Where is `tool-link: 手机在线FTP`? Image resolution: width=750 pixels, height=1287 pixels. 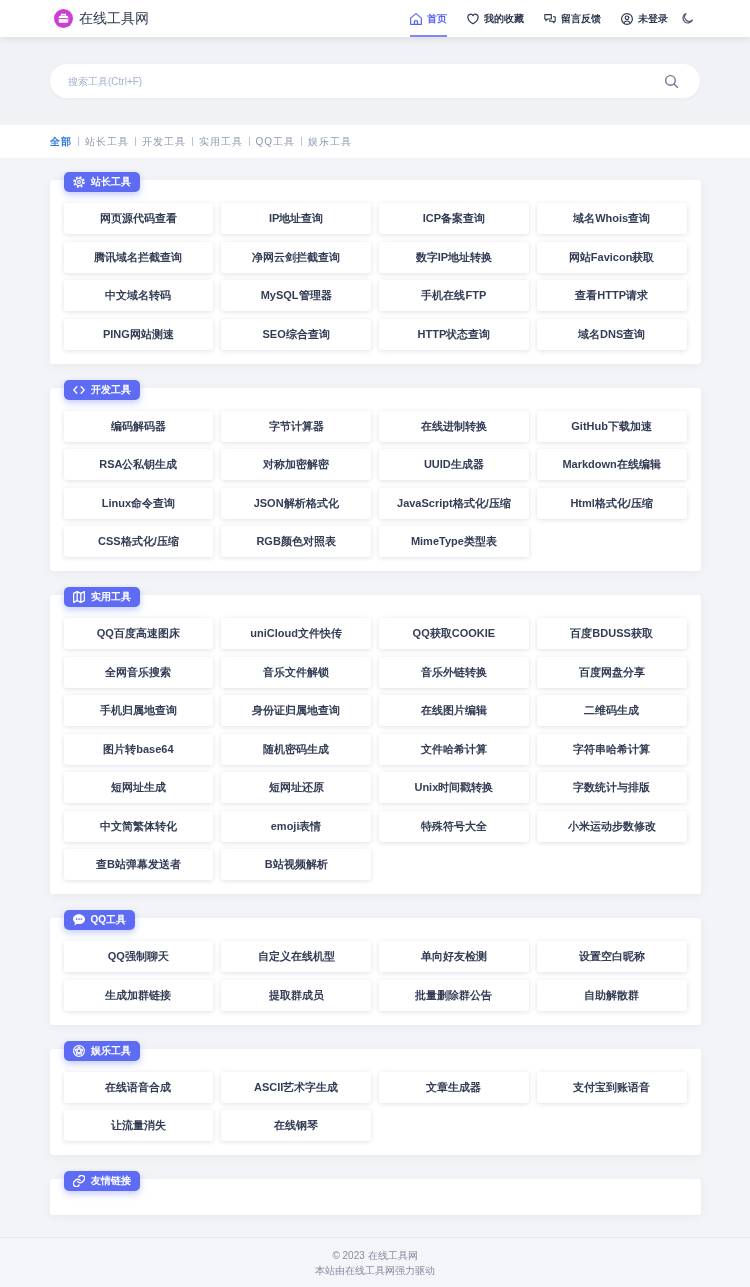 tool-link: 手机在线FTP is located at coordinates (454, 295).